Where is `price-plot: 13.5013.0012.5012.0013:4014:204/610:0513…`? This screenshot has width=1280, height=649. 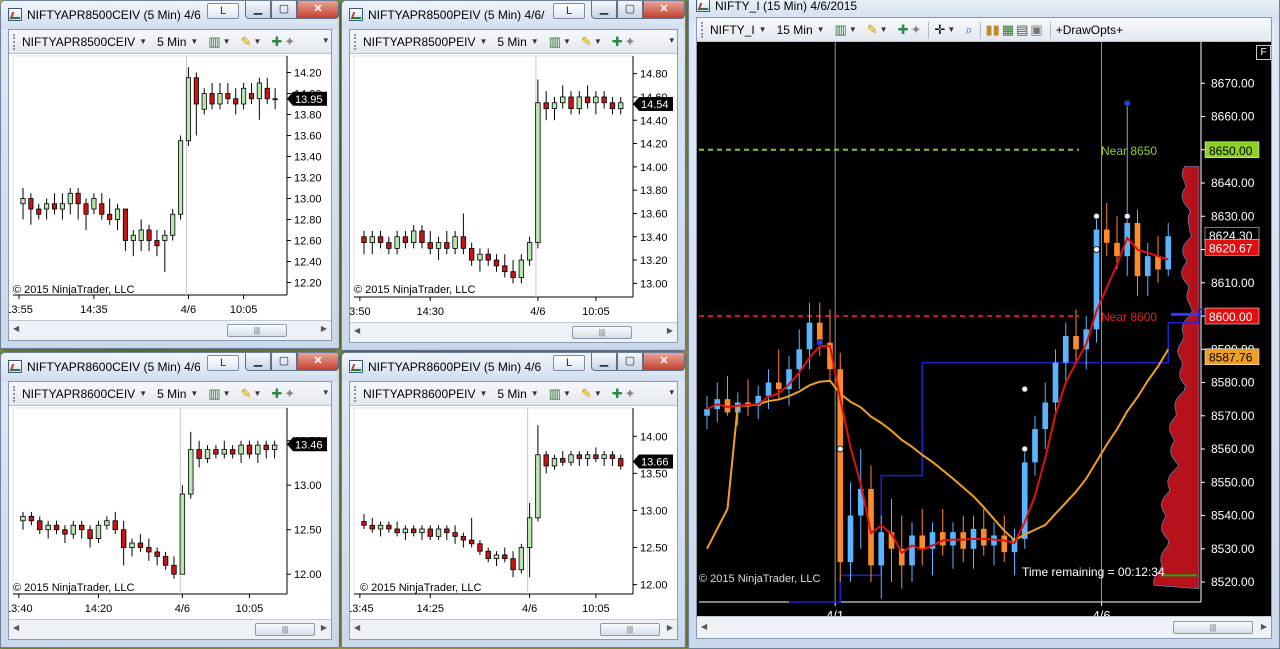 price-plot: 13.5013.0012.5012.0013:4014:204/610:0513… is located at coordinates (170, 512).